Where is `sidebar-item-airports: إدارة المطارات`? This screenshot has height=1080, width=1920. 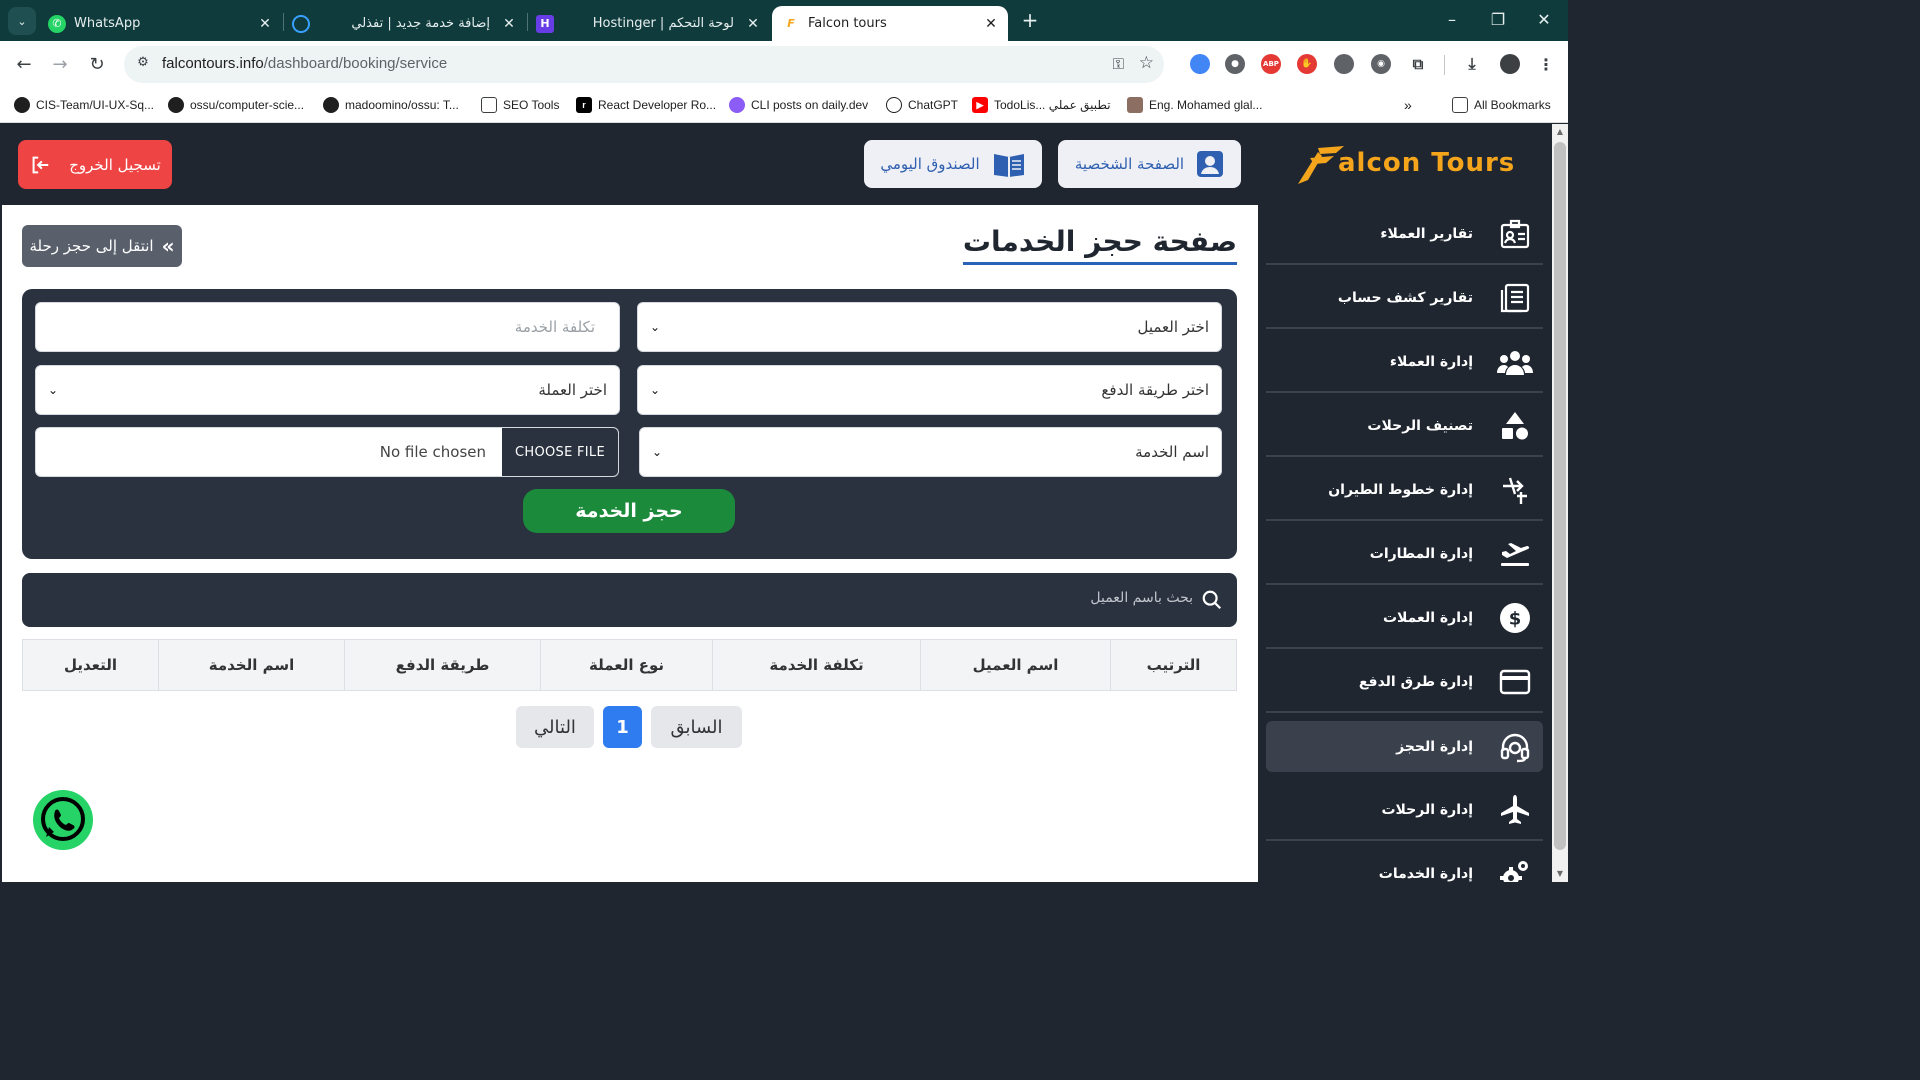
sidebar-item-airports: إدارة المطارات is located at coordinates (1404, 555).